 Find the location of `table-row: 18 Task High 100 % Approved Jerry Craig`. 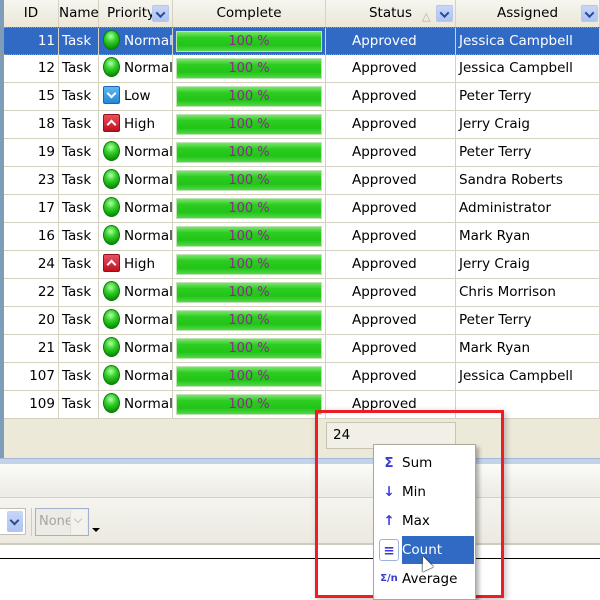

table-row: 18 Task High 100 % Approved Jerry Craig is located at coordinates (302, 125).